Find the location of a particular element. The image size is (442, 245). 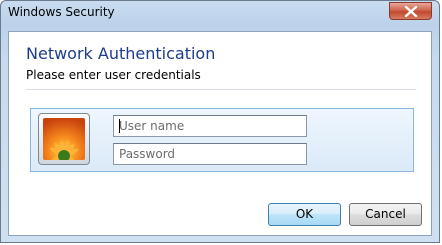

close-button is located at coordinates (410, 11).